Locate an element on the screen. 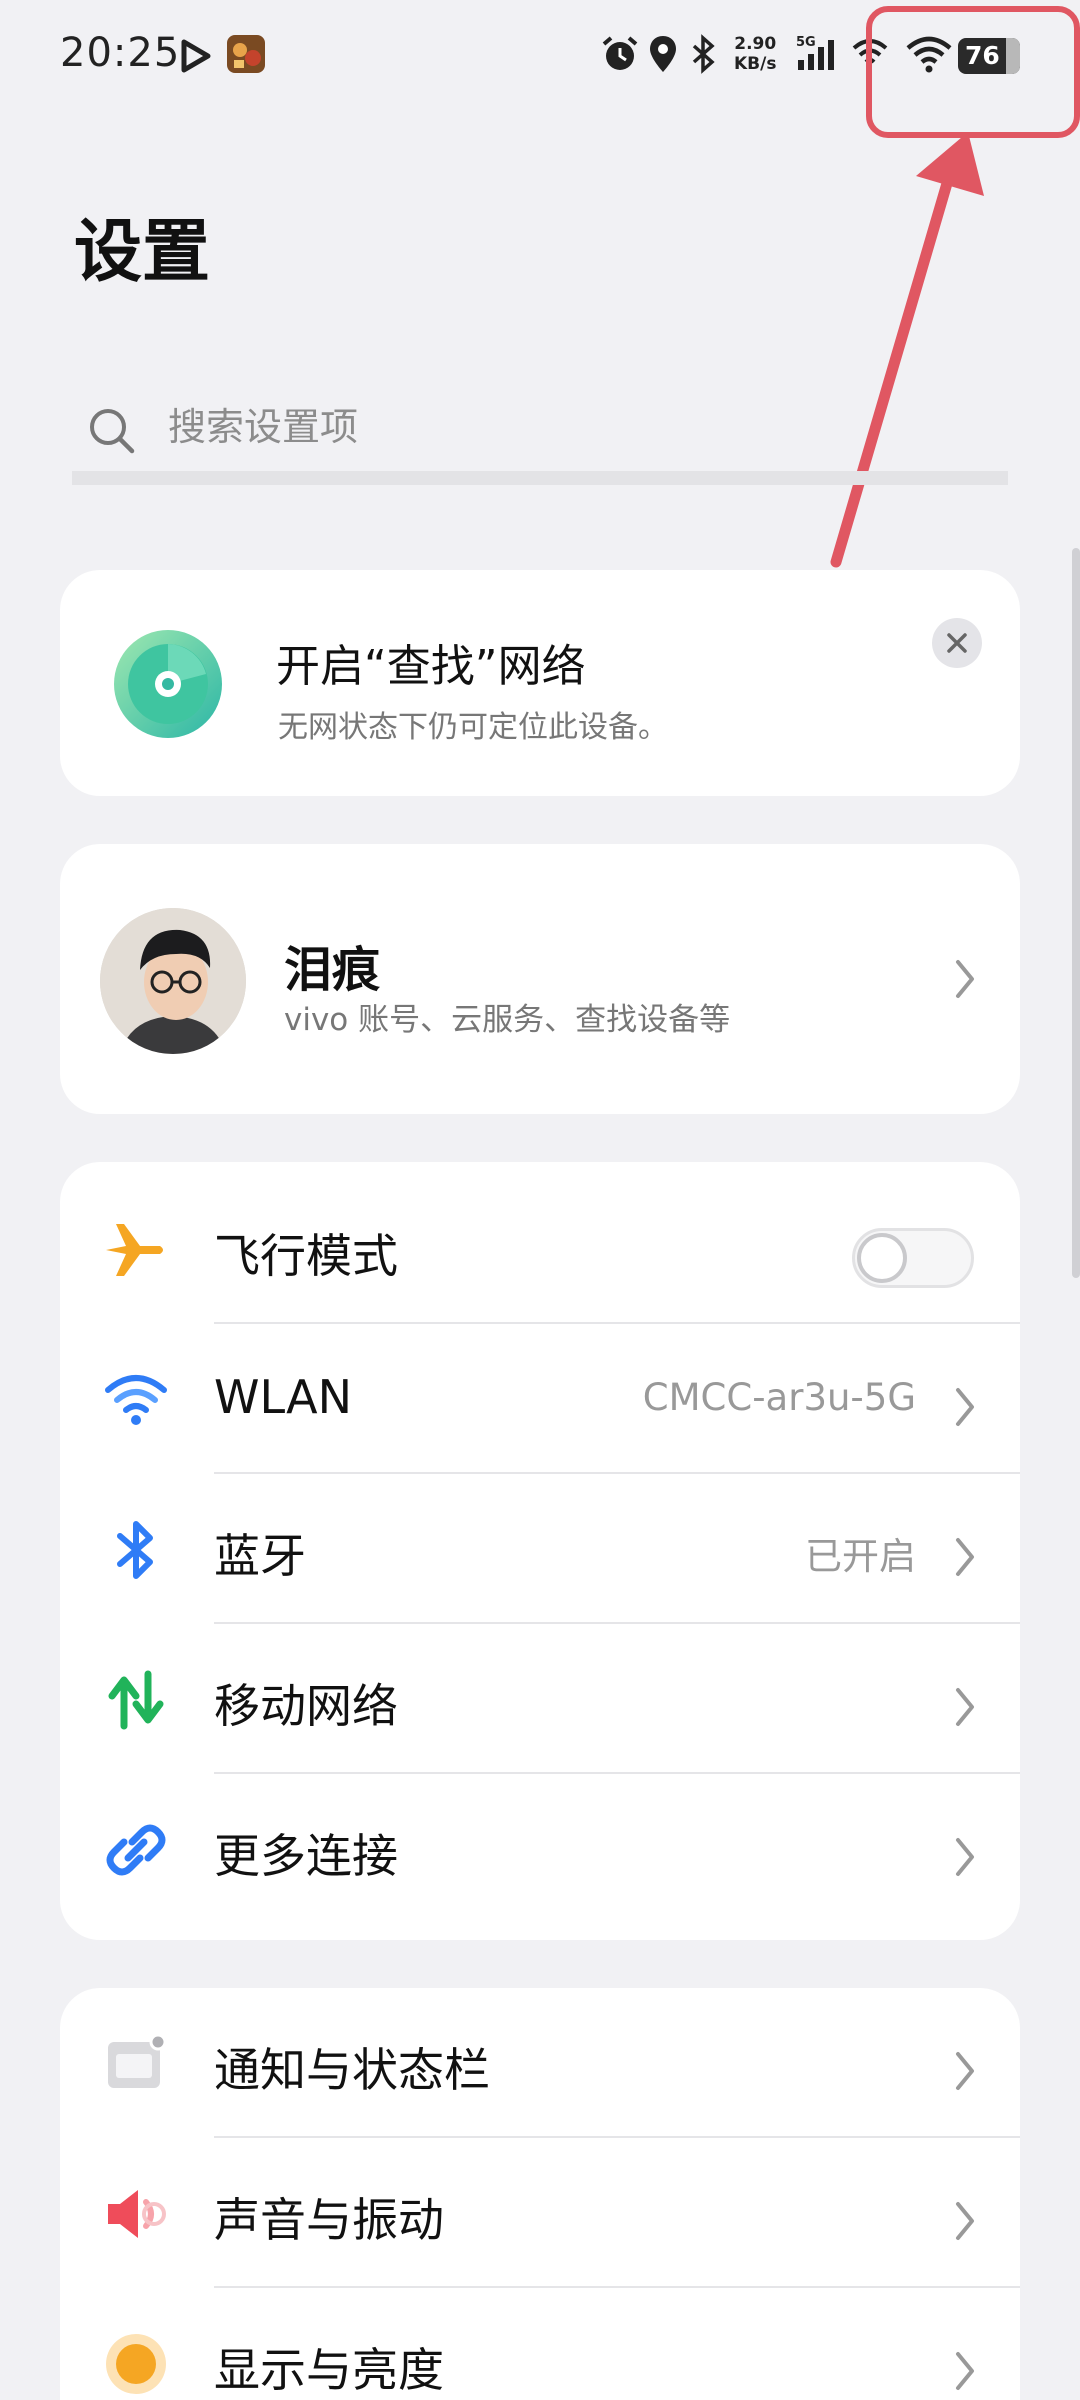 This screenshot has width=1080, height=2400. find-network-card: 开启“查找”网络 无网状态下仍可定位此设备。 is located at coordinates (540, 683).